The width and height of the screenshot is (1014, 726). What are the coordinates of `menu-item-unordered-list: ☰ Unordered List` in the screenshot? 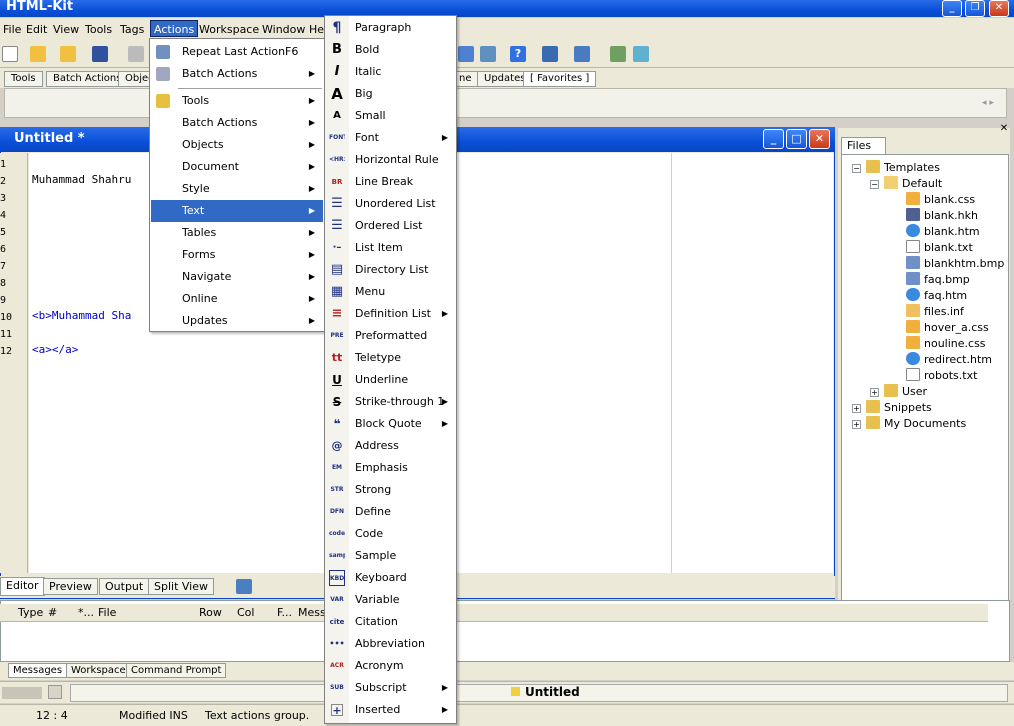 It's located at (391, 204).